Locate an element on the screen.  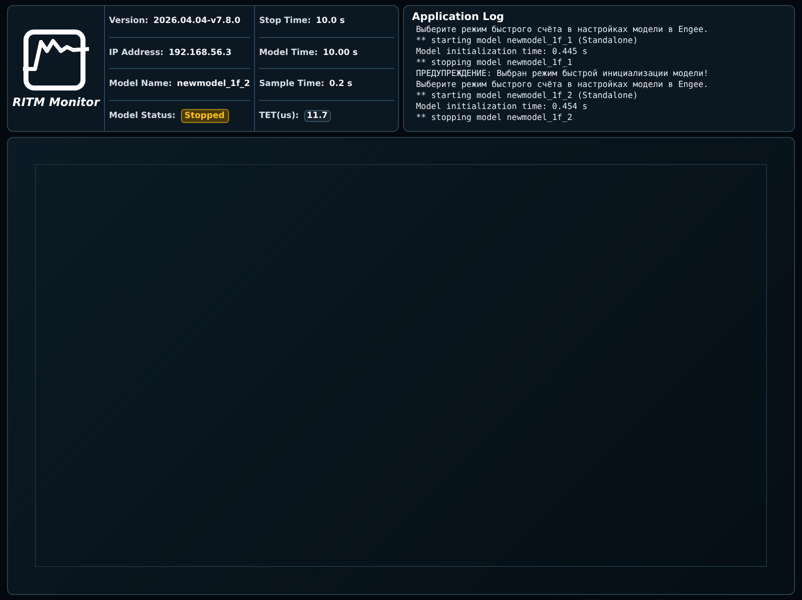
field-label: Version: is located at coordinates (128, 21).